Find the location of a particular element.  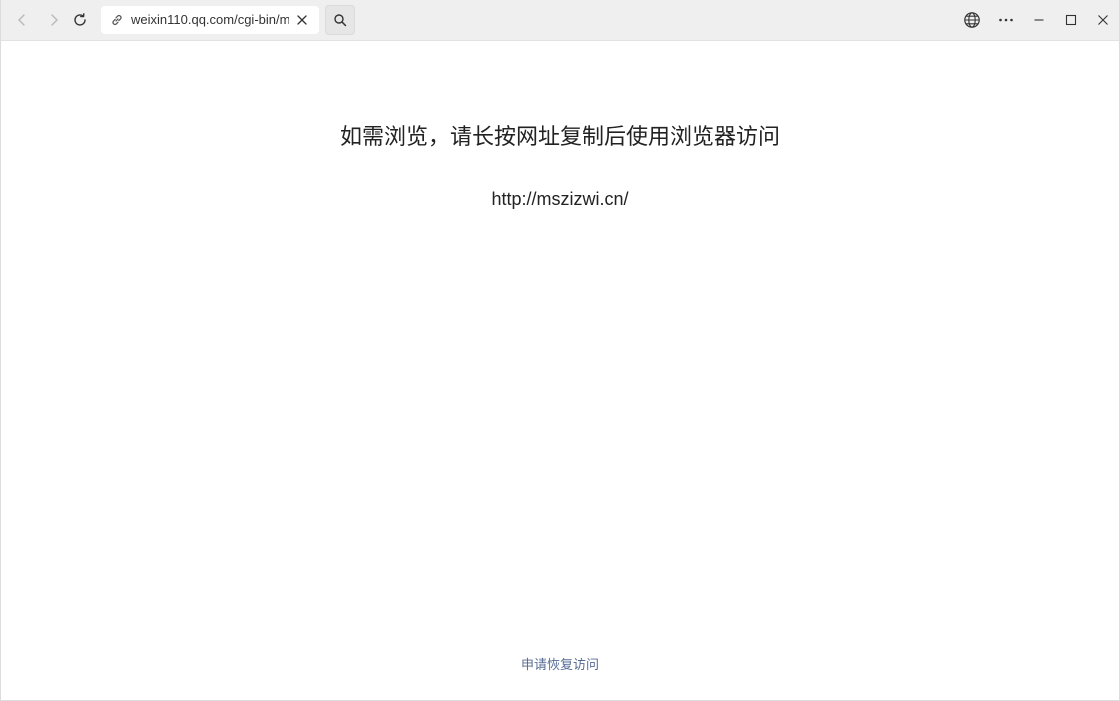

close-window-button is located at coordinates (1103, 20).